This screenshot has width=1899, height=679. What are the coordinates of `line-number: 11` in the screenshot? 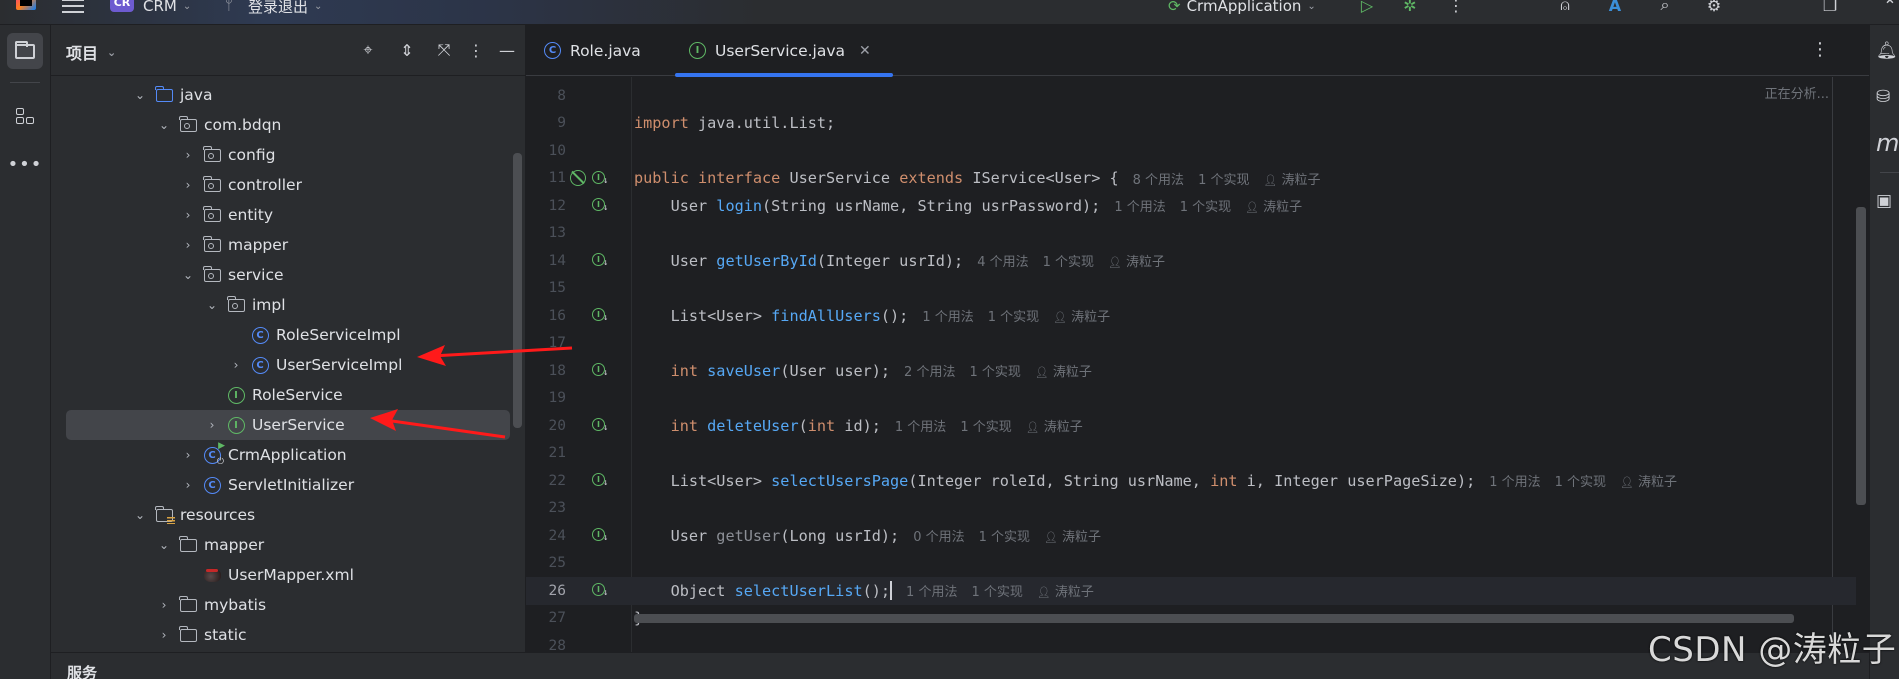 It's located at (546, 178).